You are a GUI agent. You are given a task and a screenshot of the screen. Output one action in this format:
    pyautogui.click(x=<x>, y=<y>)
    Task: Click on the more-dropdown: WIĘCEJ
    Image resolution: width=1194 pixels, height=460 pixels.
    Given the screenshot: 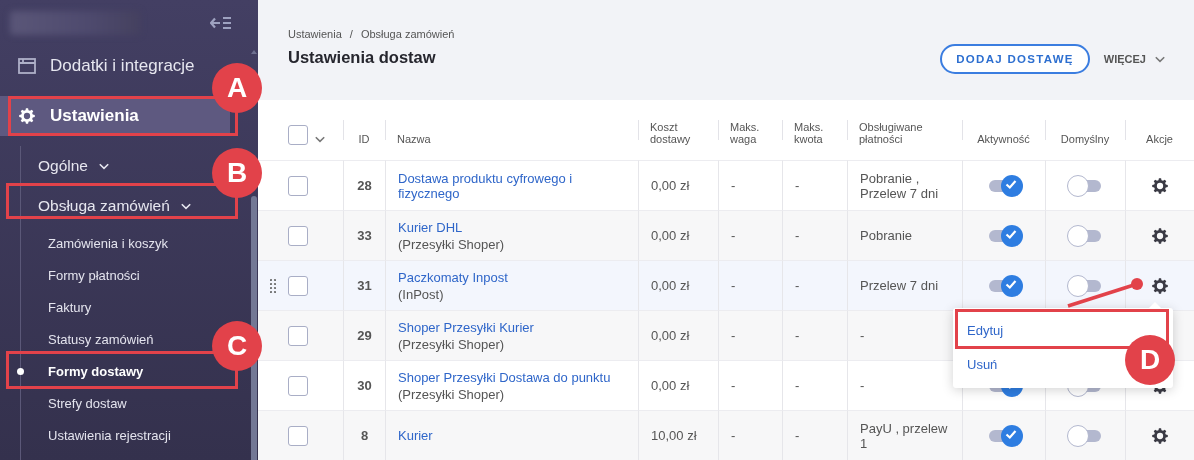 What is the action you would take?
    pyautogui.click(x=1134, y=59)
    